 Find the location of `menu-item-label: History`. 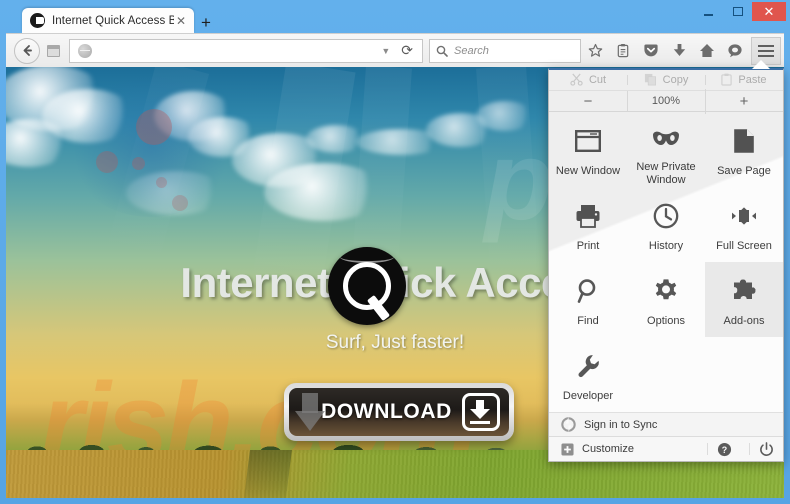

menu-item-label: History is located at coordinates (666, 246).